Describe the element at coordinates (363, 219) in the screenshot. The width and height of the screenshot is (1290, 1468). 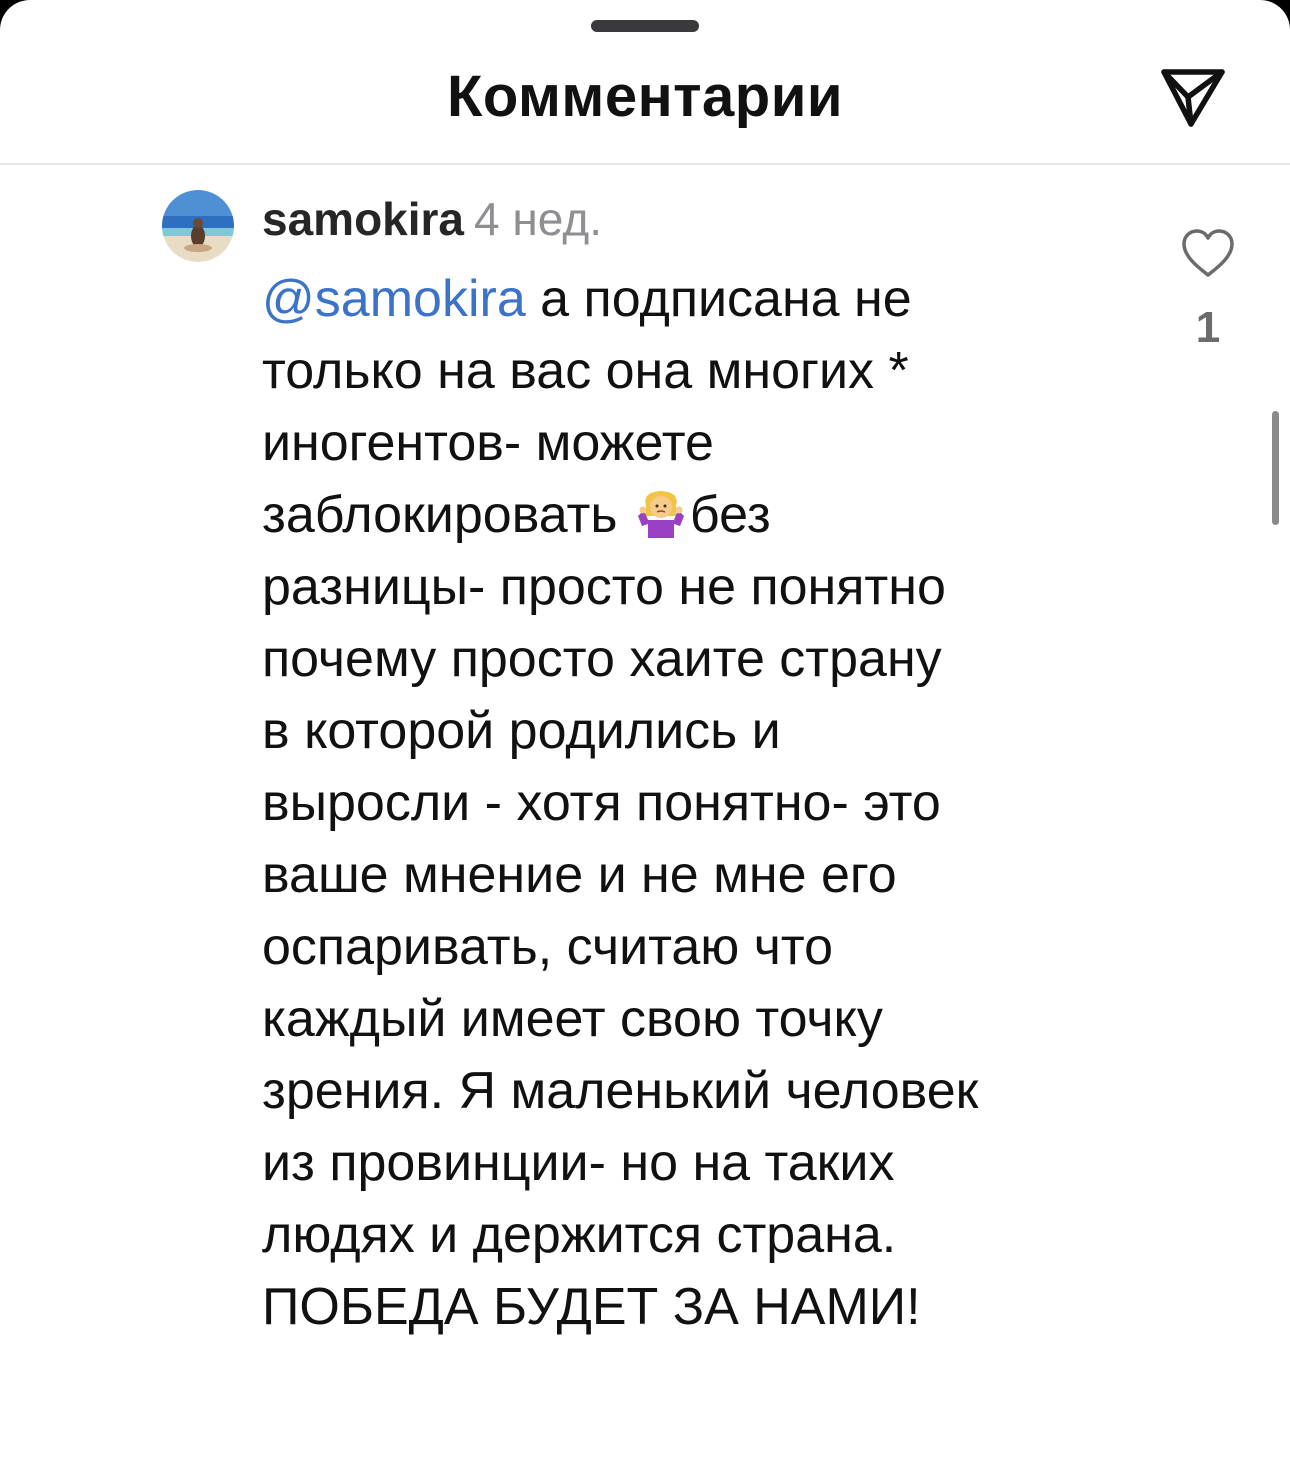
I see `comment-username: samokira` at that location.